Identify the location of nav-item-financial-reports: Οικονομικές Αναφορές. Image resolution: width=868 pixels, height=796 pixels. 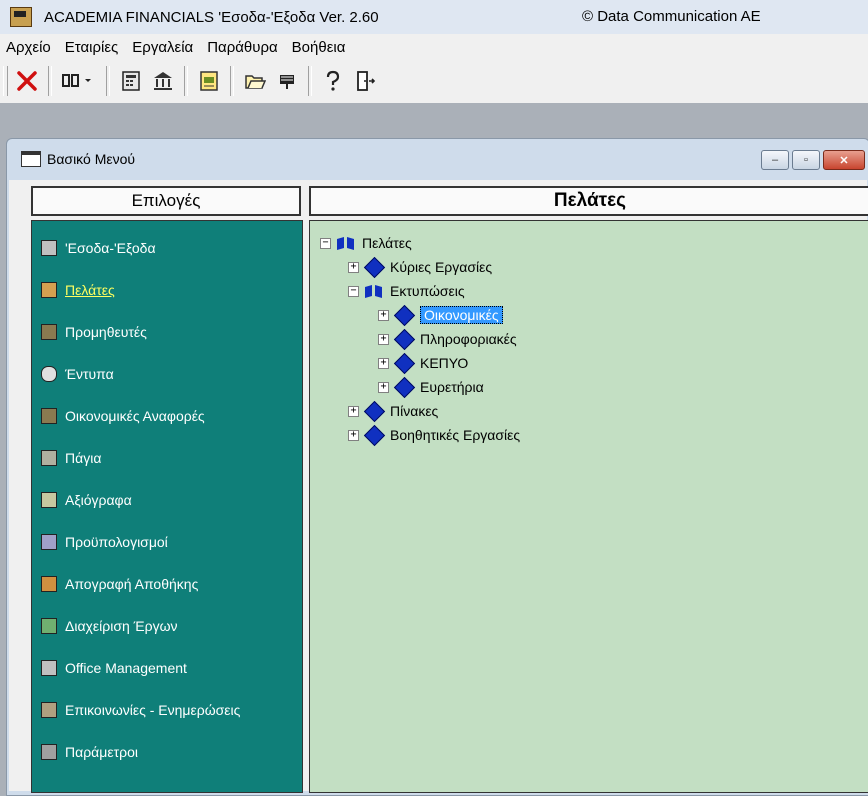
(167, 416).